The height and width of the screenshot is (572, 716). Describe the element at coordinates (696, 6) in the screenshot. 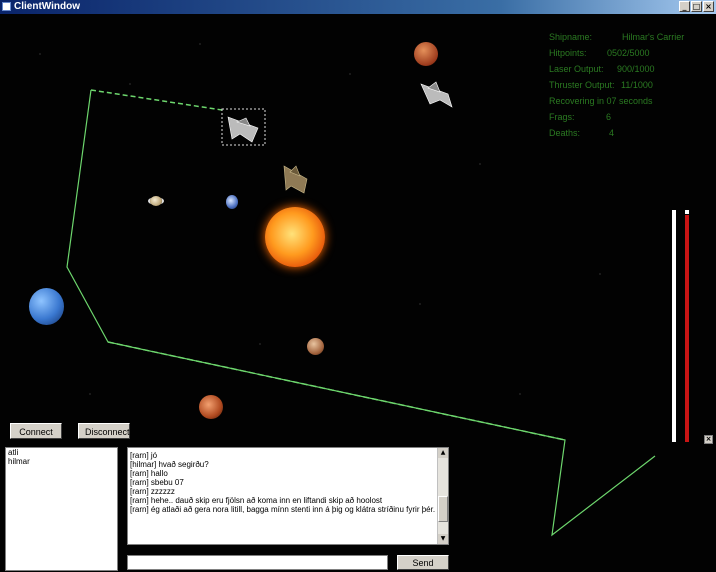

I see `maximize-icon: □` at that location.